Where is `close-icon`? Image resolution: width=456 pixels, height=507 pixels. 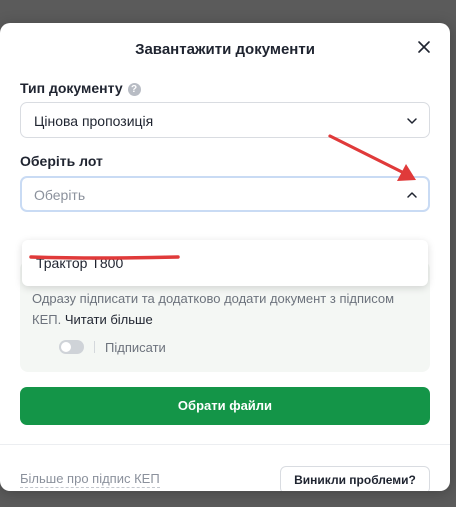 close-icon is located at coordinates (424, 47).